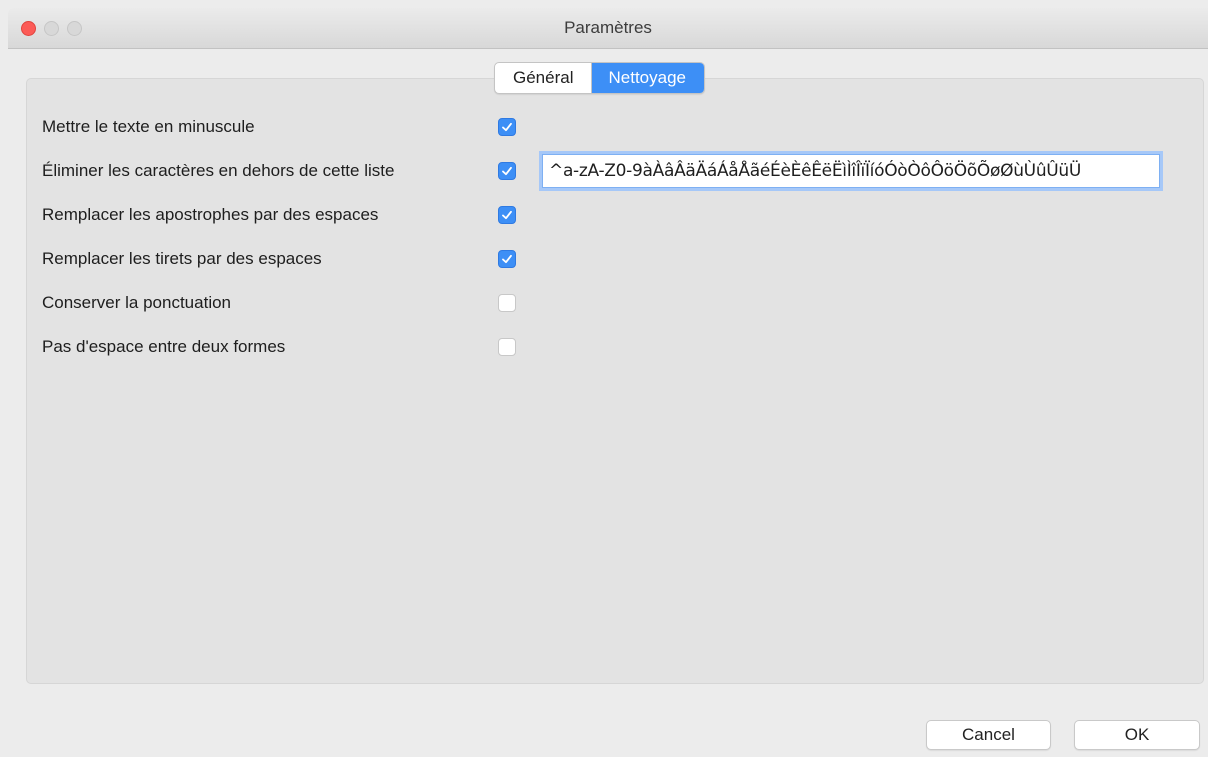  What do you see at coordinates (164, 346) in the screenshot?
I see `option-label-no-space: Pas d'espace entre deux formes` at bounding box center [164, 346].